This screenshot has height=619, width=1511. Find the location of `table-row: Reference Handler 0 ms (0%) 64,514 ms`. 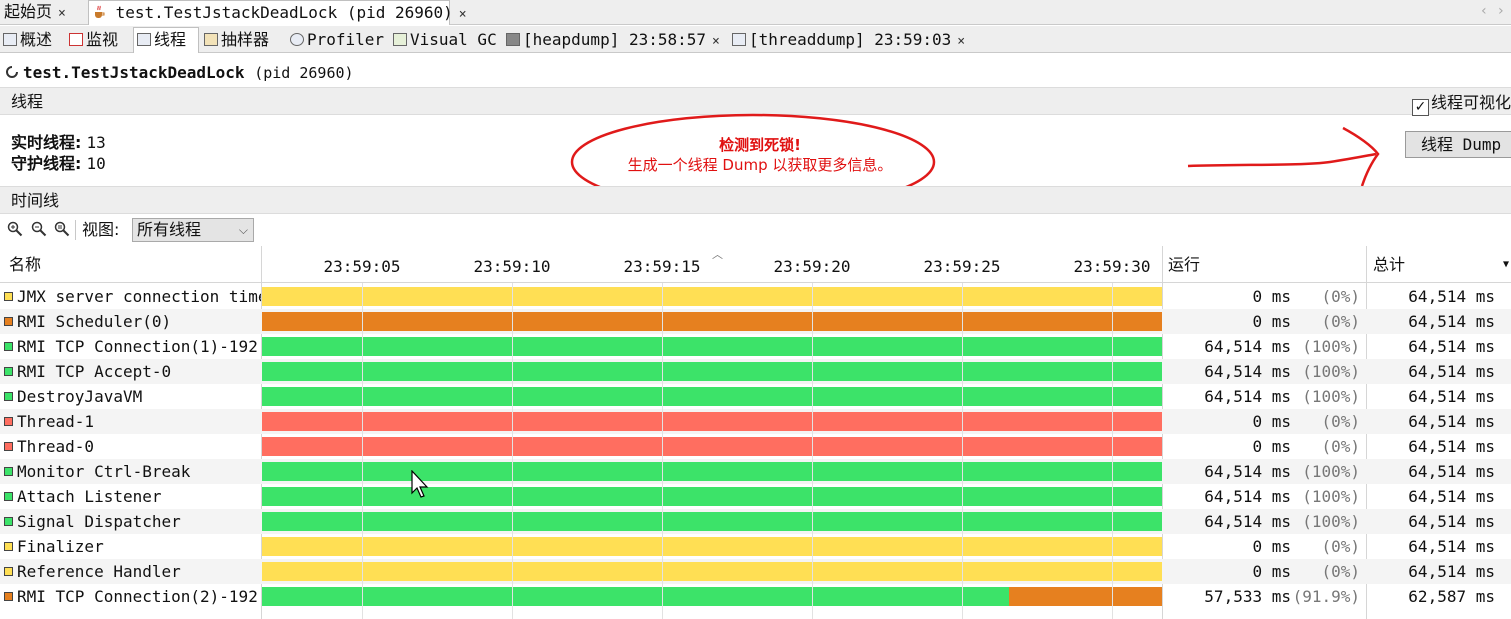

table-row: Reference Handler 0 ms (0%) 64,514 ms is located at coordinates (755, 571).